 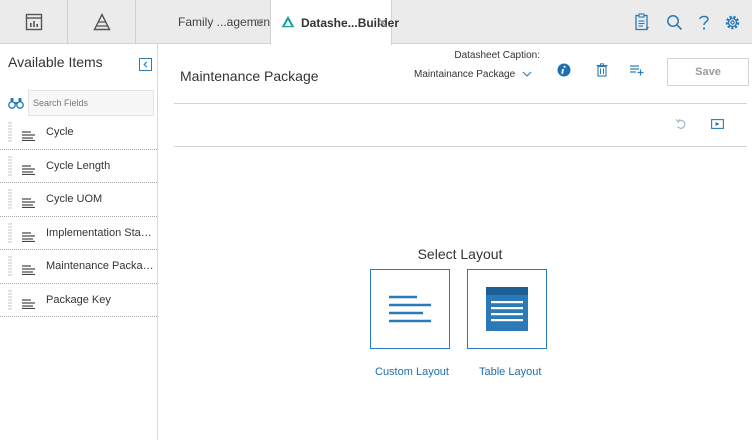 I want to click on table-layout-option, so click(x=507, y=309).